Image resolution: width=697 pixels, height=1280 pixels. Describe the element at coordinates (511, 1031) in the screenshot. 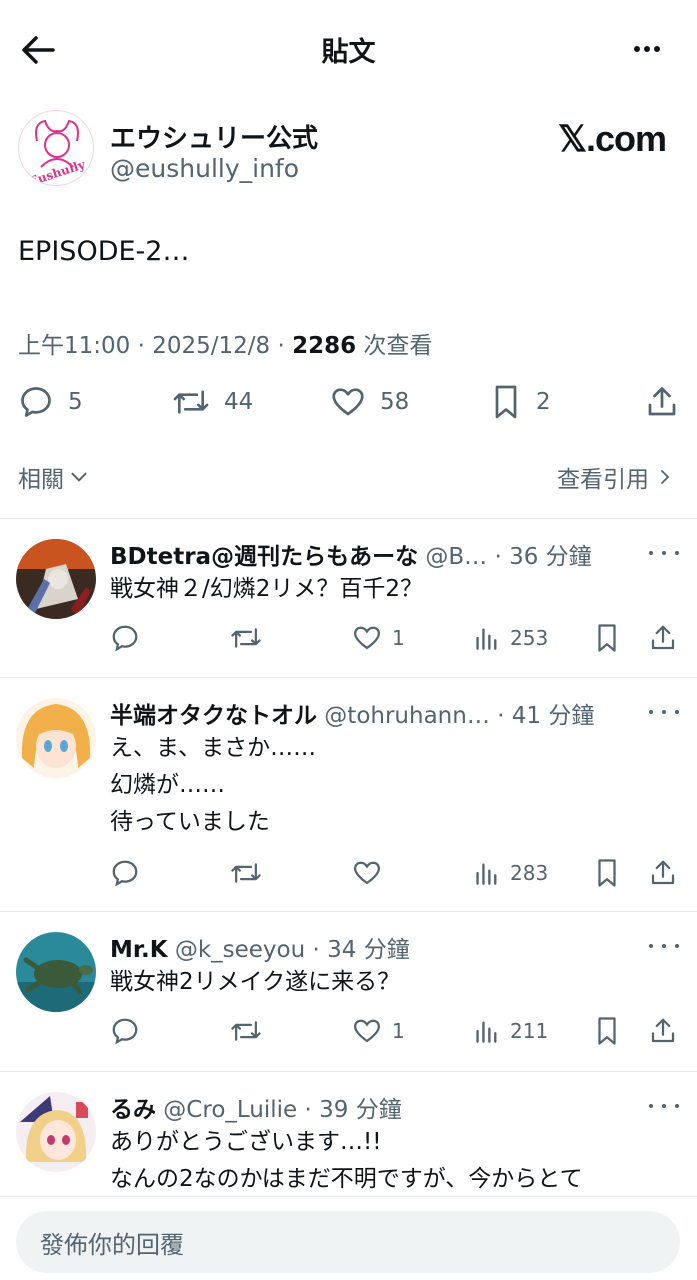

I see `views-button: 211` at that location.